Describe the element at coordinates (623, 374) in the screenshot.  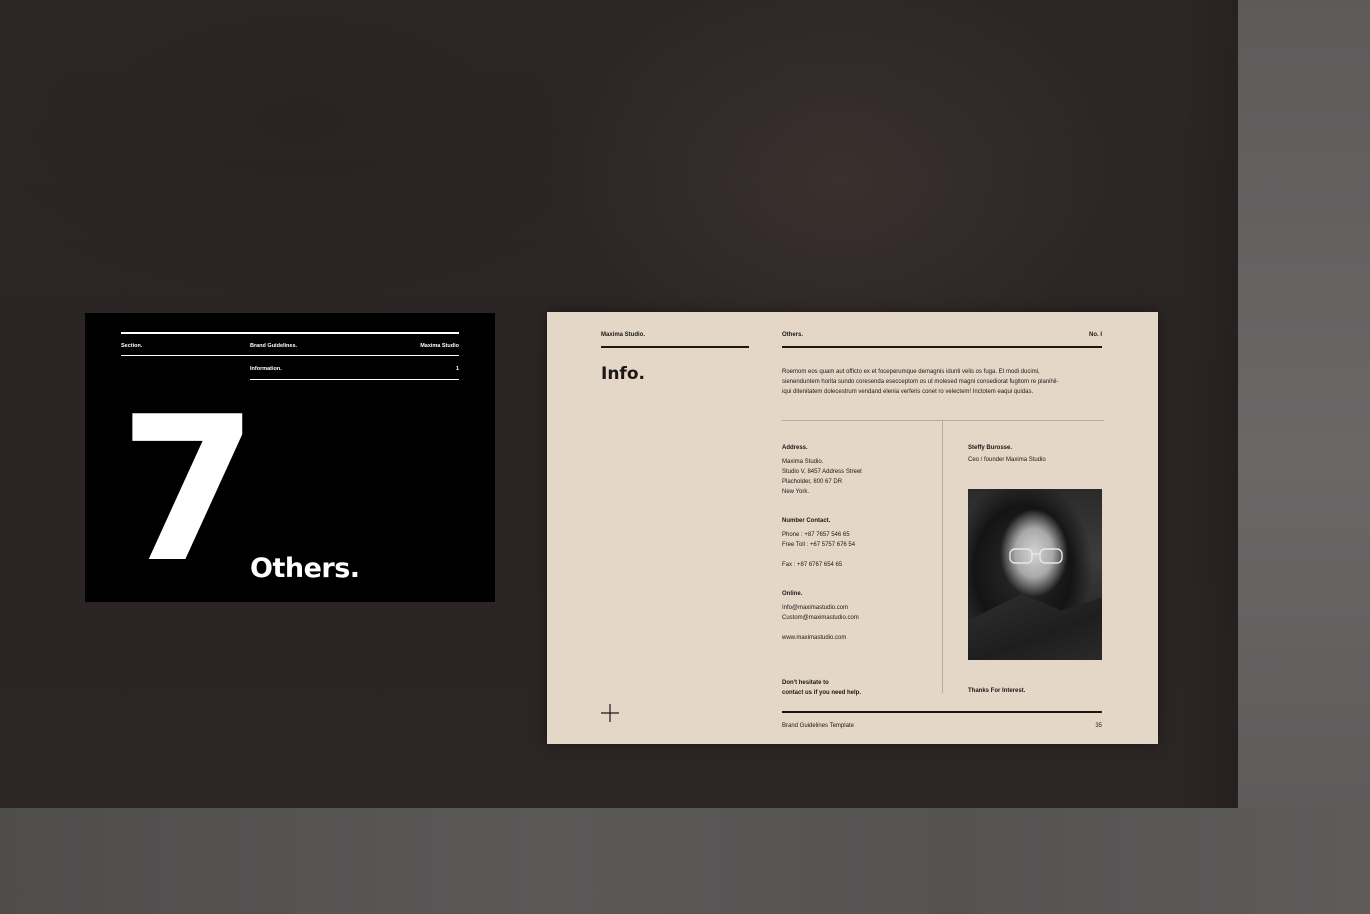
I see `page-title: Info.` at that location.